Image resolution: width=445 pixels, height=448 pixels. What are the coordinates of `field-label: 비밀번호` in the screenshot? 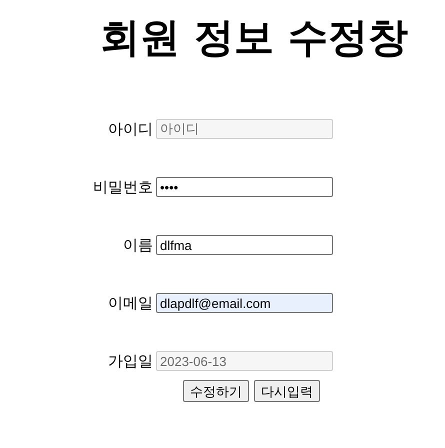 It's located at (123, 187).